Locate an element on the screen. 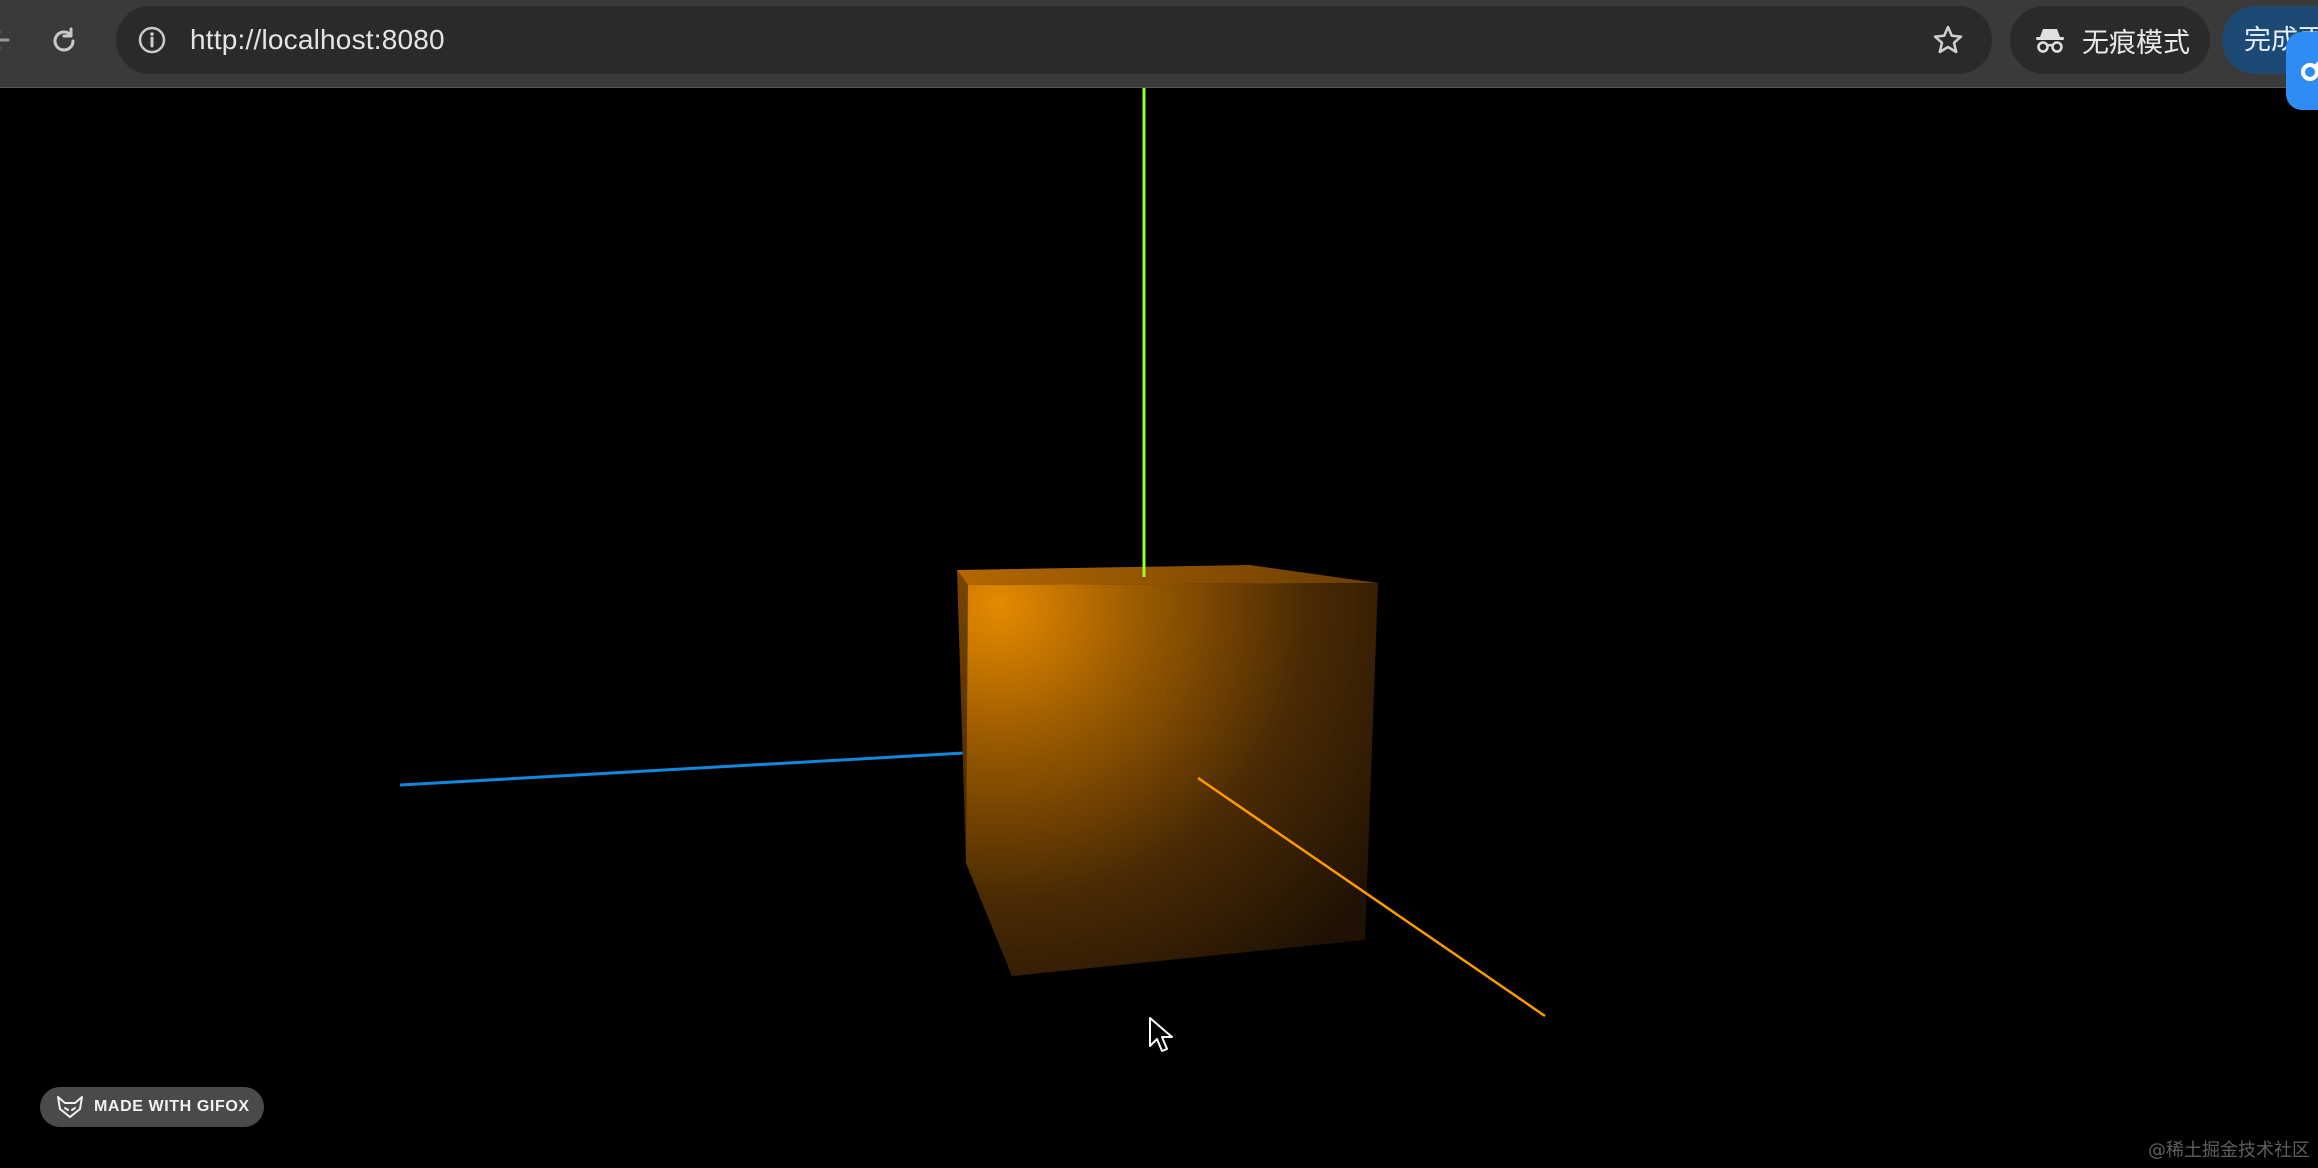 This screenshot has height=1168, width=2318. star-icon is located at coordinates (1948, 39).